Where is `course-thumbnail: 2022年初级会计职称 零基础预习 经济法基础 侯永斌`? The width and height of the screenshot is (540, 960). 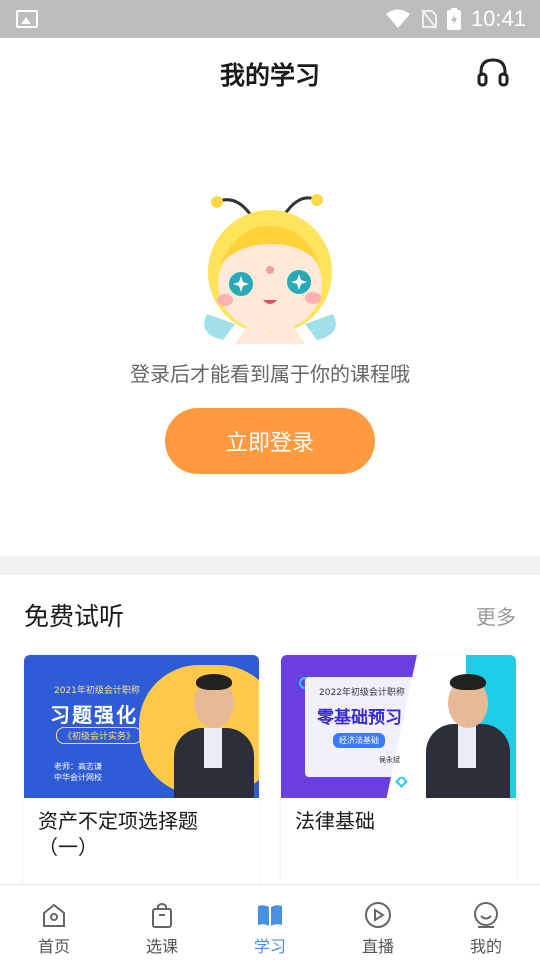
course-thumbnail: 2022年初级会计职称 零基础预习 经济法基础 侯永斌 is located at coordinates (398, 726).